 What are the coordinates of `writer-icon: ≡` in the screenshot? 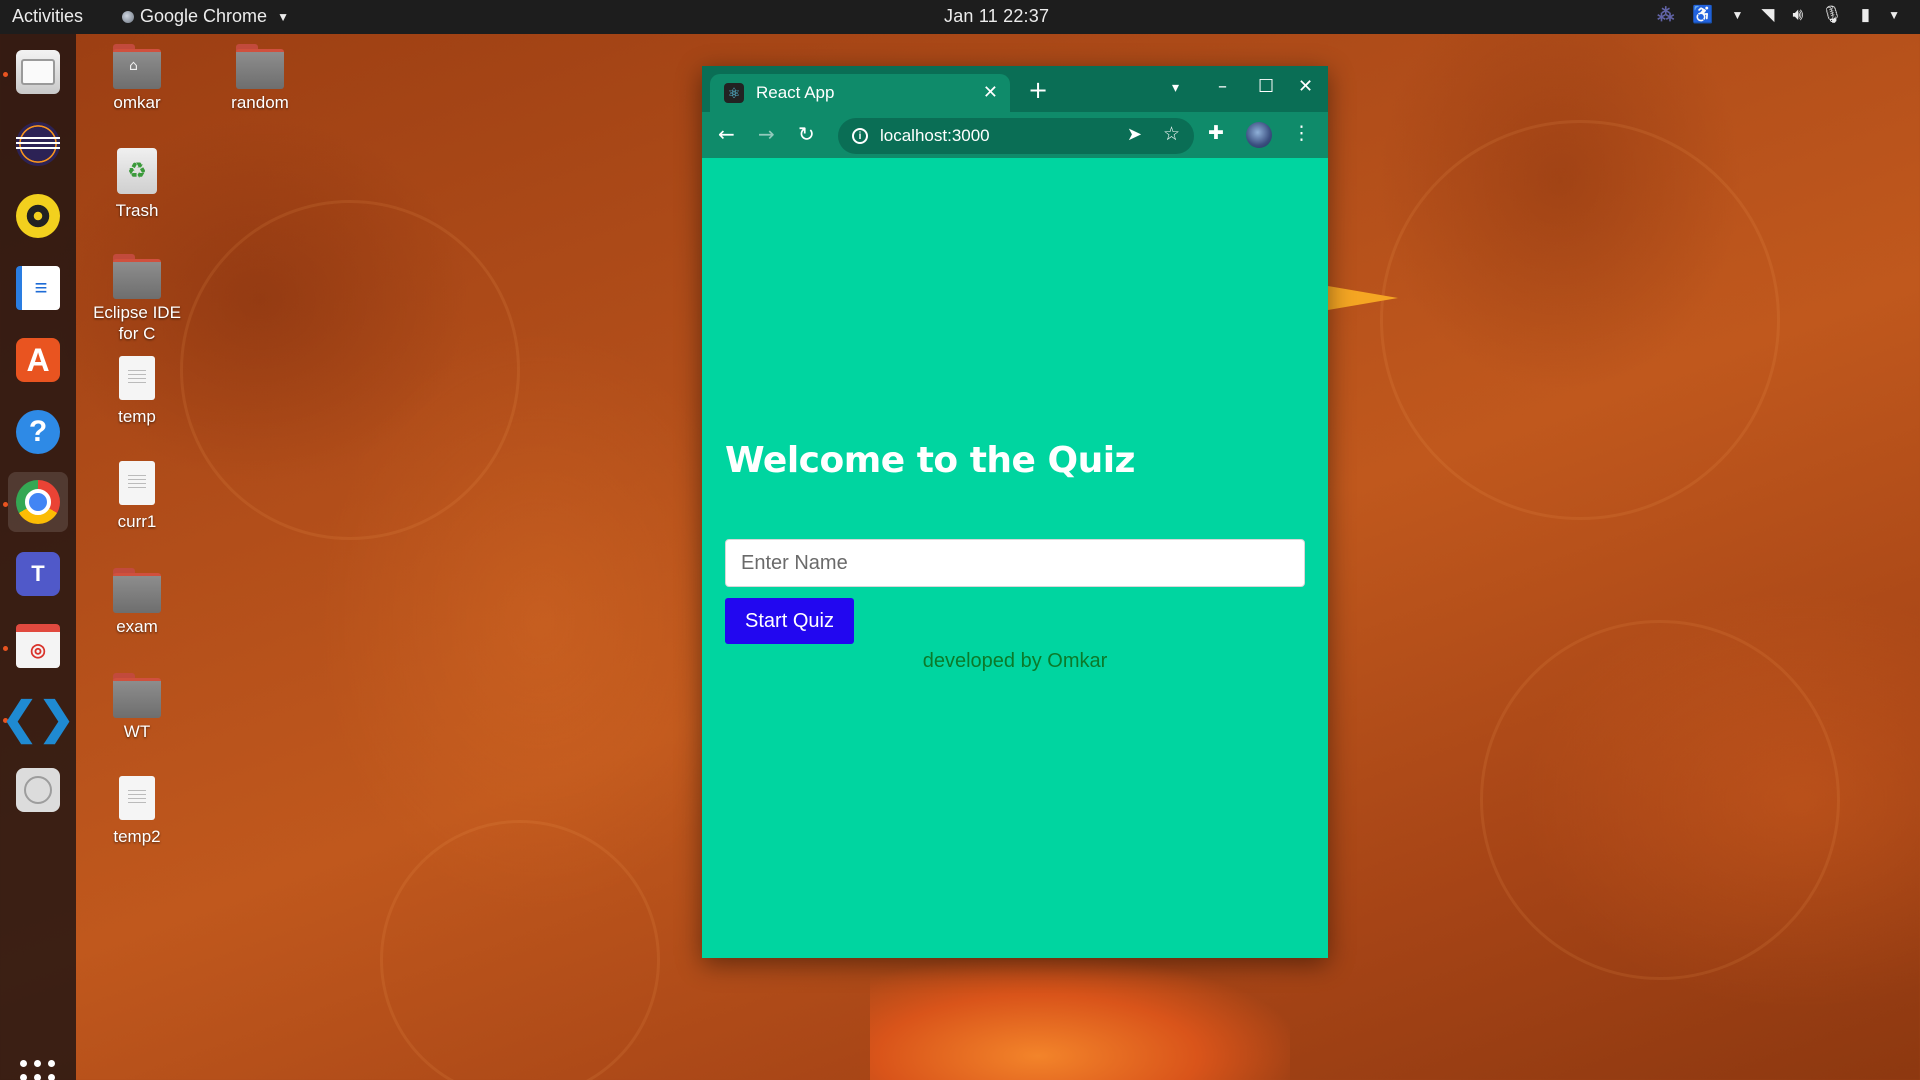 It's located at (38, 288).